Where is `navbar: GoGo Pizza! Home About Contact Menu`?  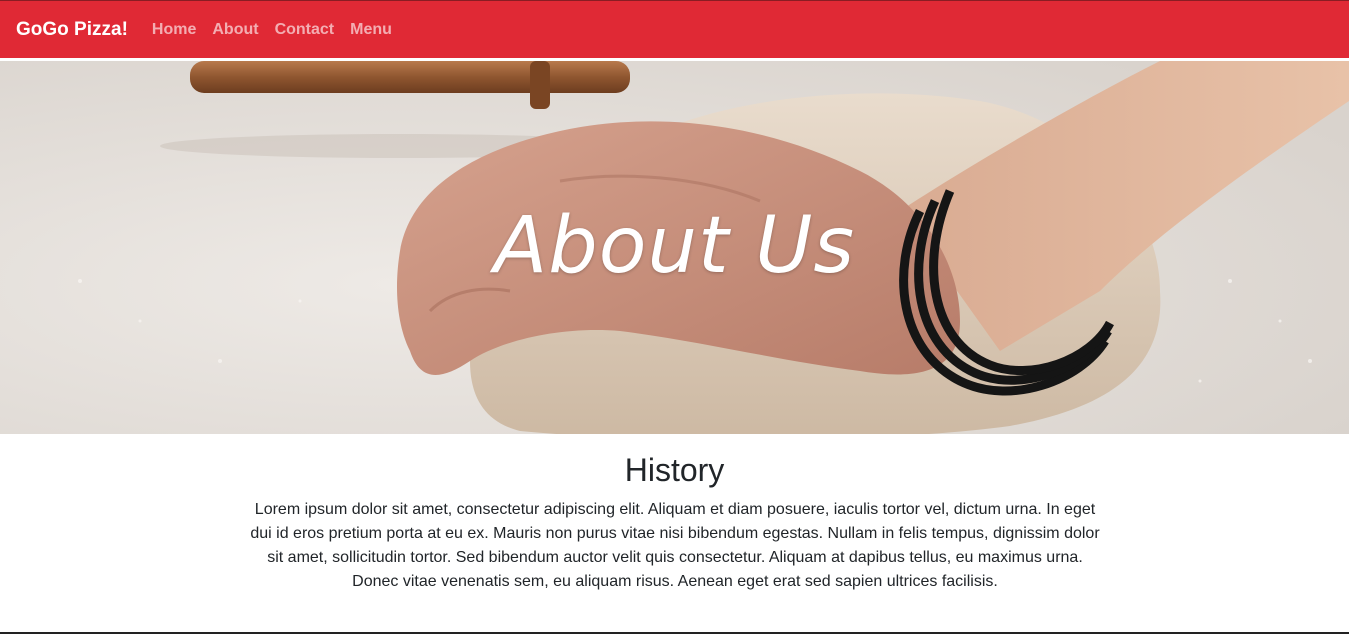
navbar: GoGo Pizza! Home About Contact Menu is located at coordinates (674, 29).